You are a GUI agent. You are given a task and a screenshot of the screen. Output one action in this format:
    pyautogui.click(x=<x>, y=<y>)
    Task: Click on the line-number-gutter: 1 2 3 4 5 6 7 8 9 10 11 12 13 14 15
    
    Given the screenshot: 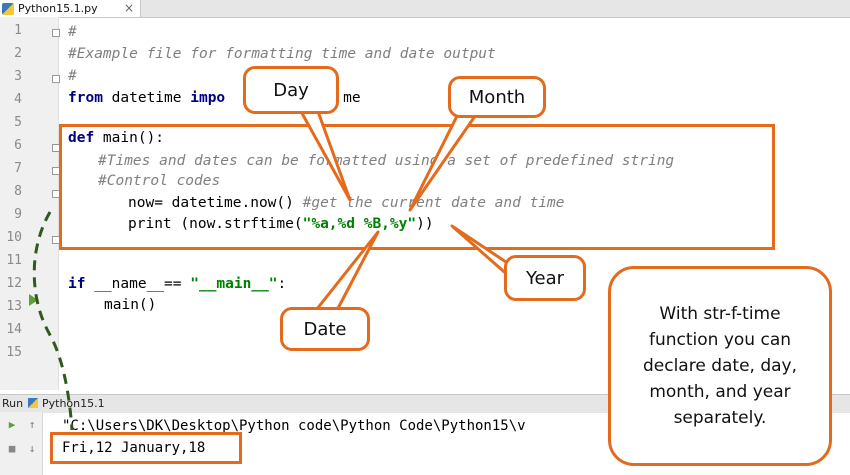 What is the action you would take?
    pyautogui.click(x=30, y=203)
    